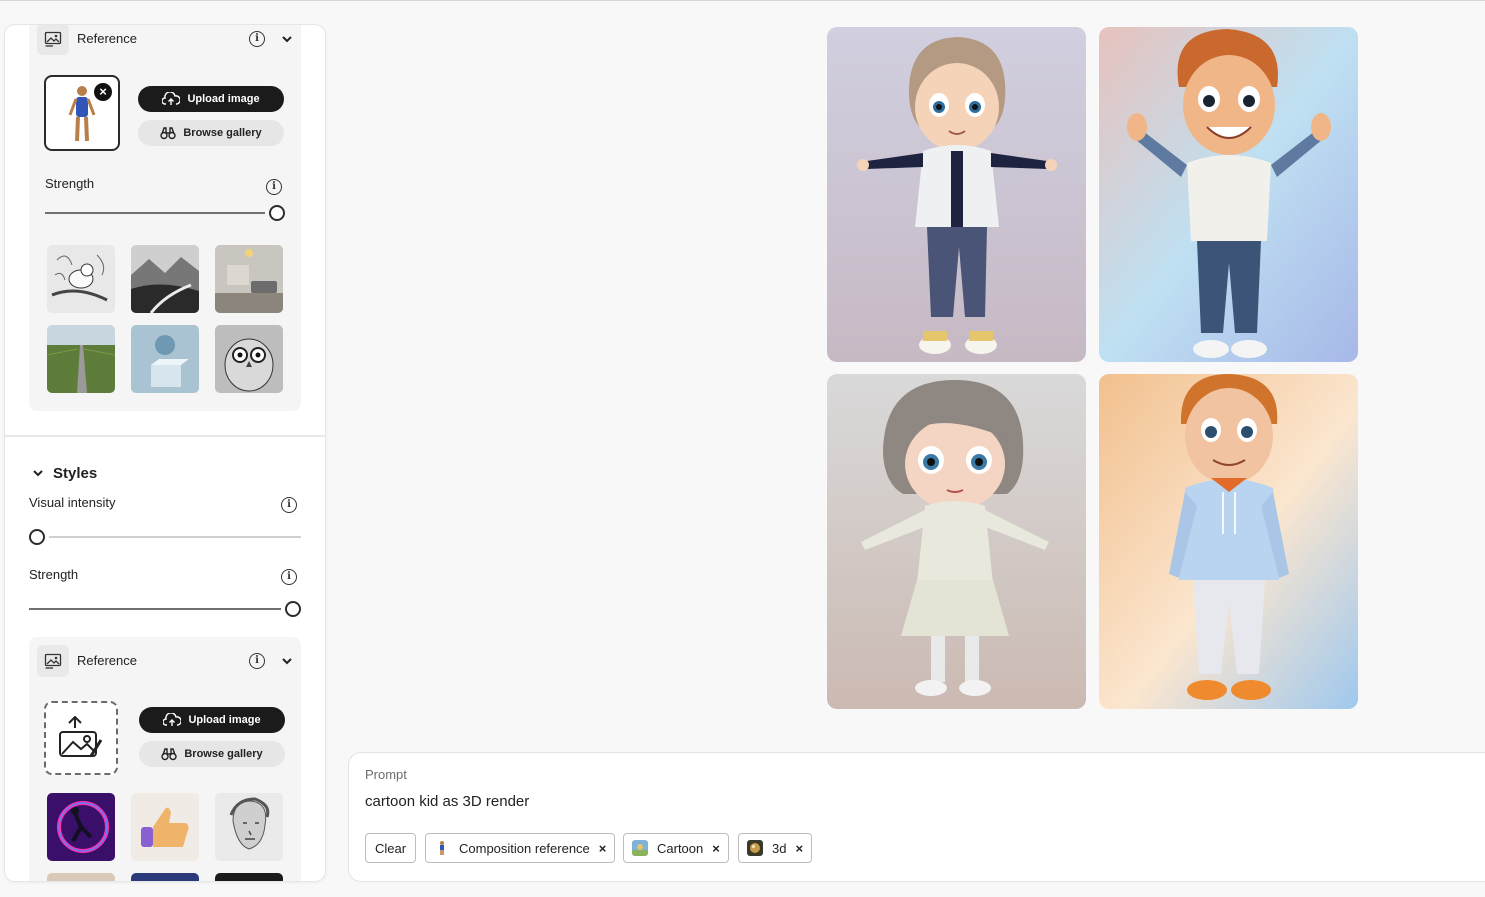 This screenshot has height=897, width=1485. Describe the element at coordinates (447, 801) in the screenshot. I see `prompt-input: cartoon kid as 3D render` at that location.